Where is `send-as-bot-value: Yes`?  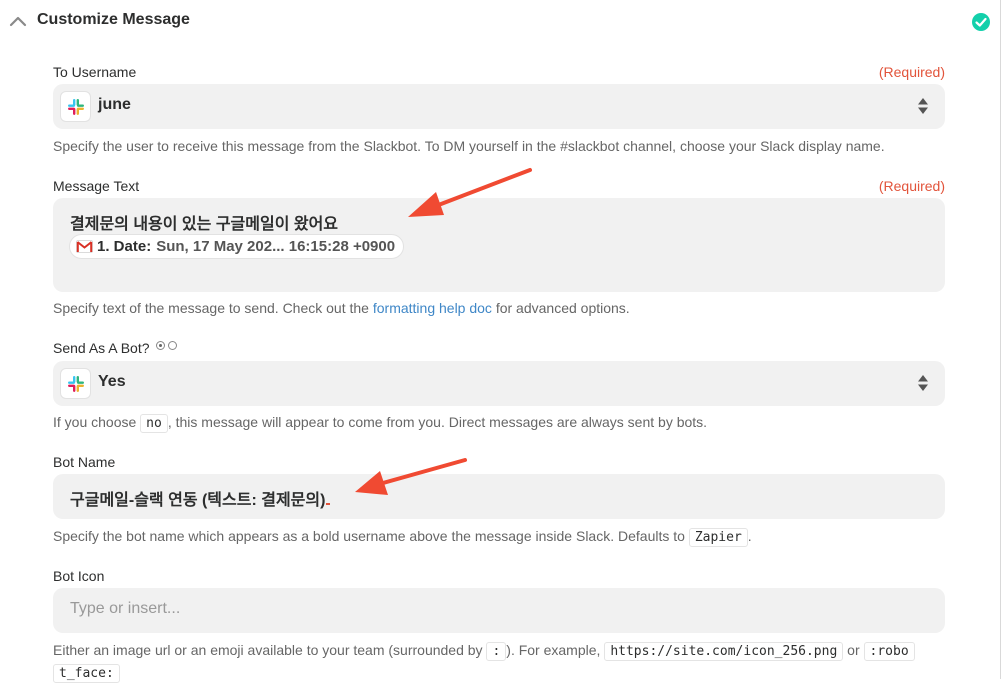 send-as-bot-value: Yes is located at coordinates (112, 381).